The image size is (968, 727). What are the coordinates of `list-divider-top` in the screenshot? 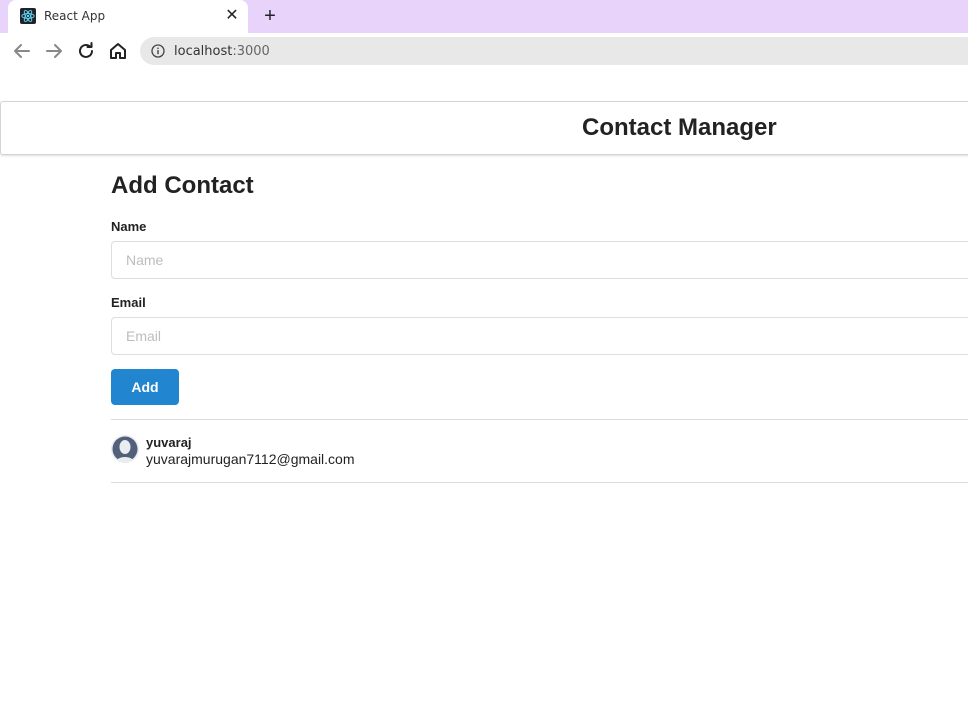 It's located at (539, 419).